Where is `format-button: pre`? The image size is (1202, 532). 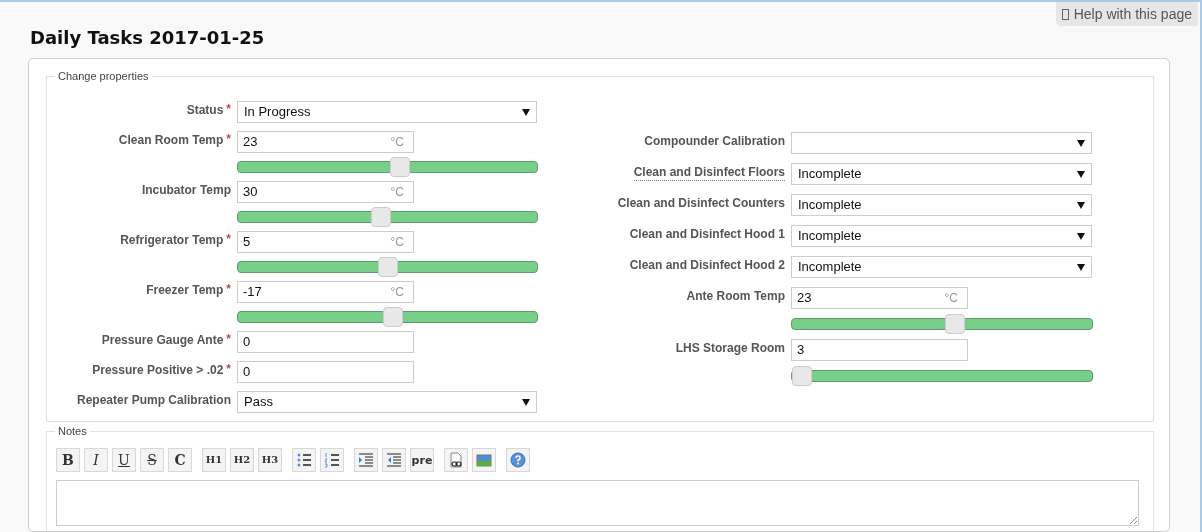 format-button: pre is located at coordinates (422, 460).